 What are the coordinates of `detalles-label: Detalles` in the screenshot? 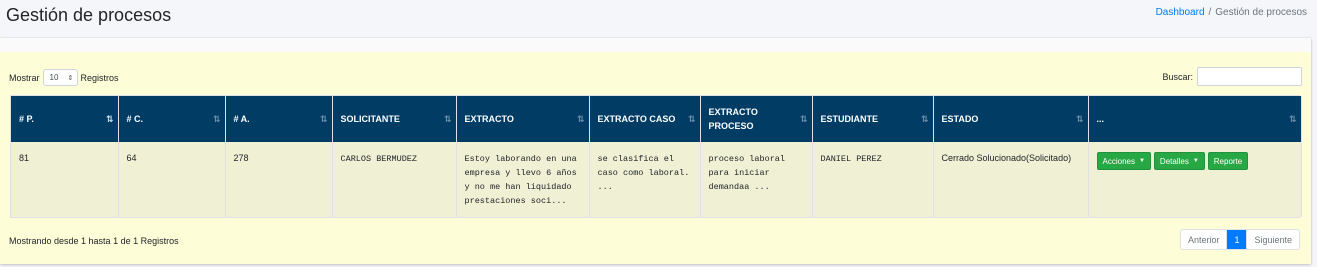 It's located at (1174, 161).